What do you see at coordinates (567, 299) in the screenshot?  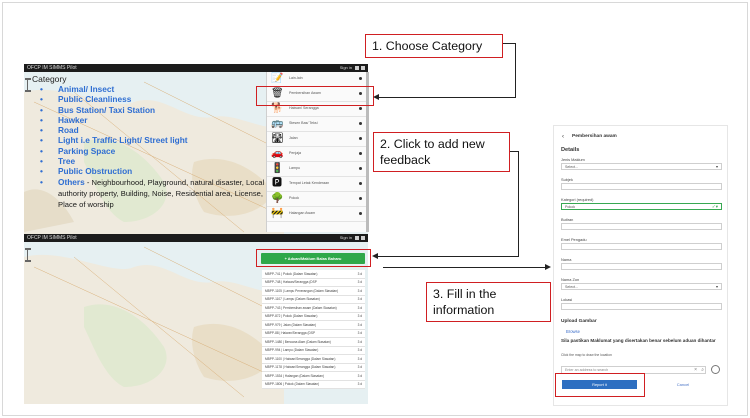 I see `lokasi-label: Lokasi` at bounding box center [567, 299].